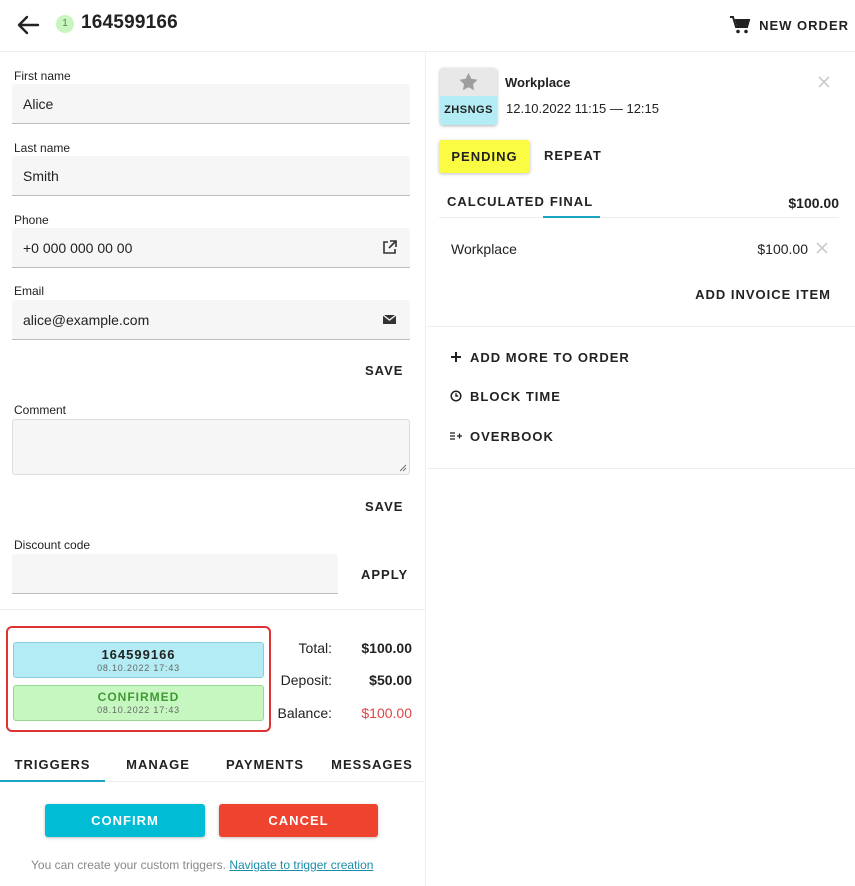  What do you see at coordinates (468, 110) in the screenshot?
I see `service-code: ZHSNGS` at bounding box center [468, 110].